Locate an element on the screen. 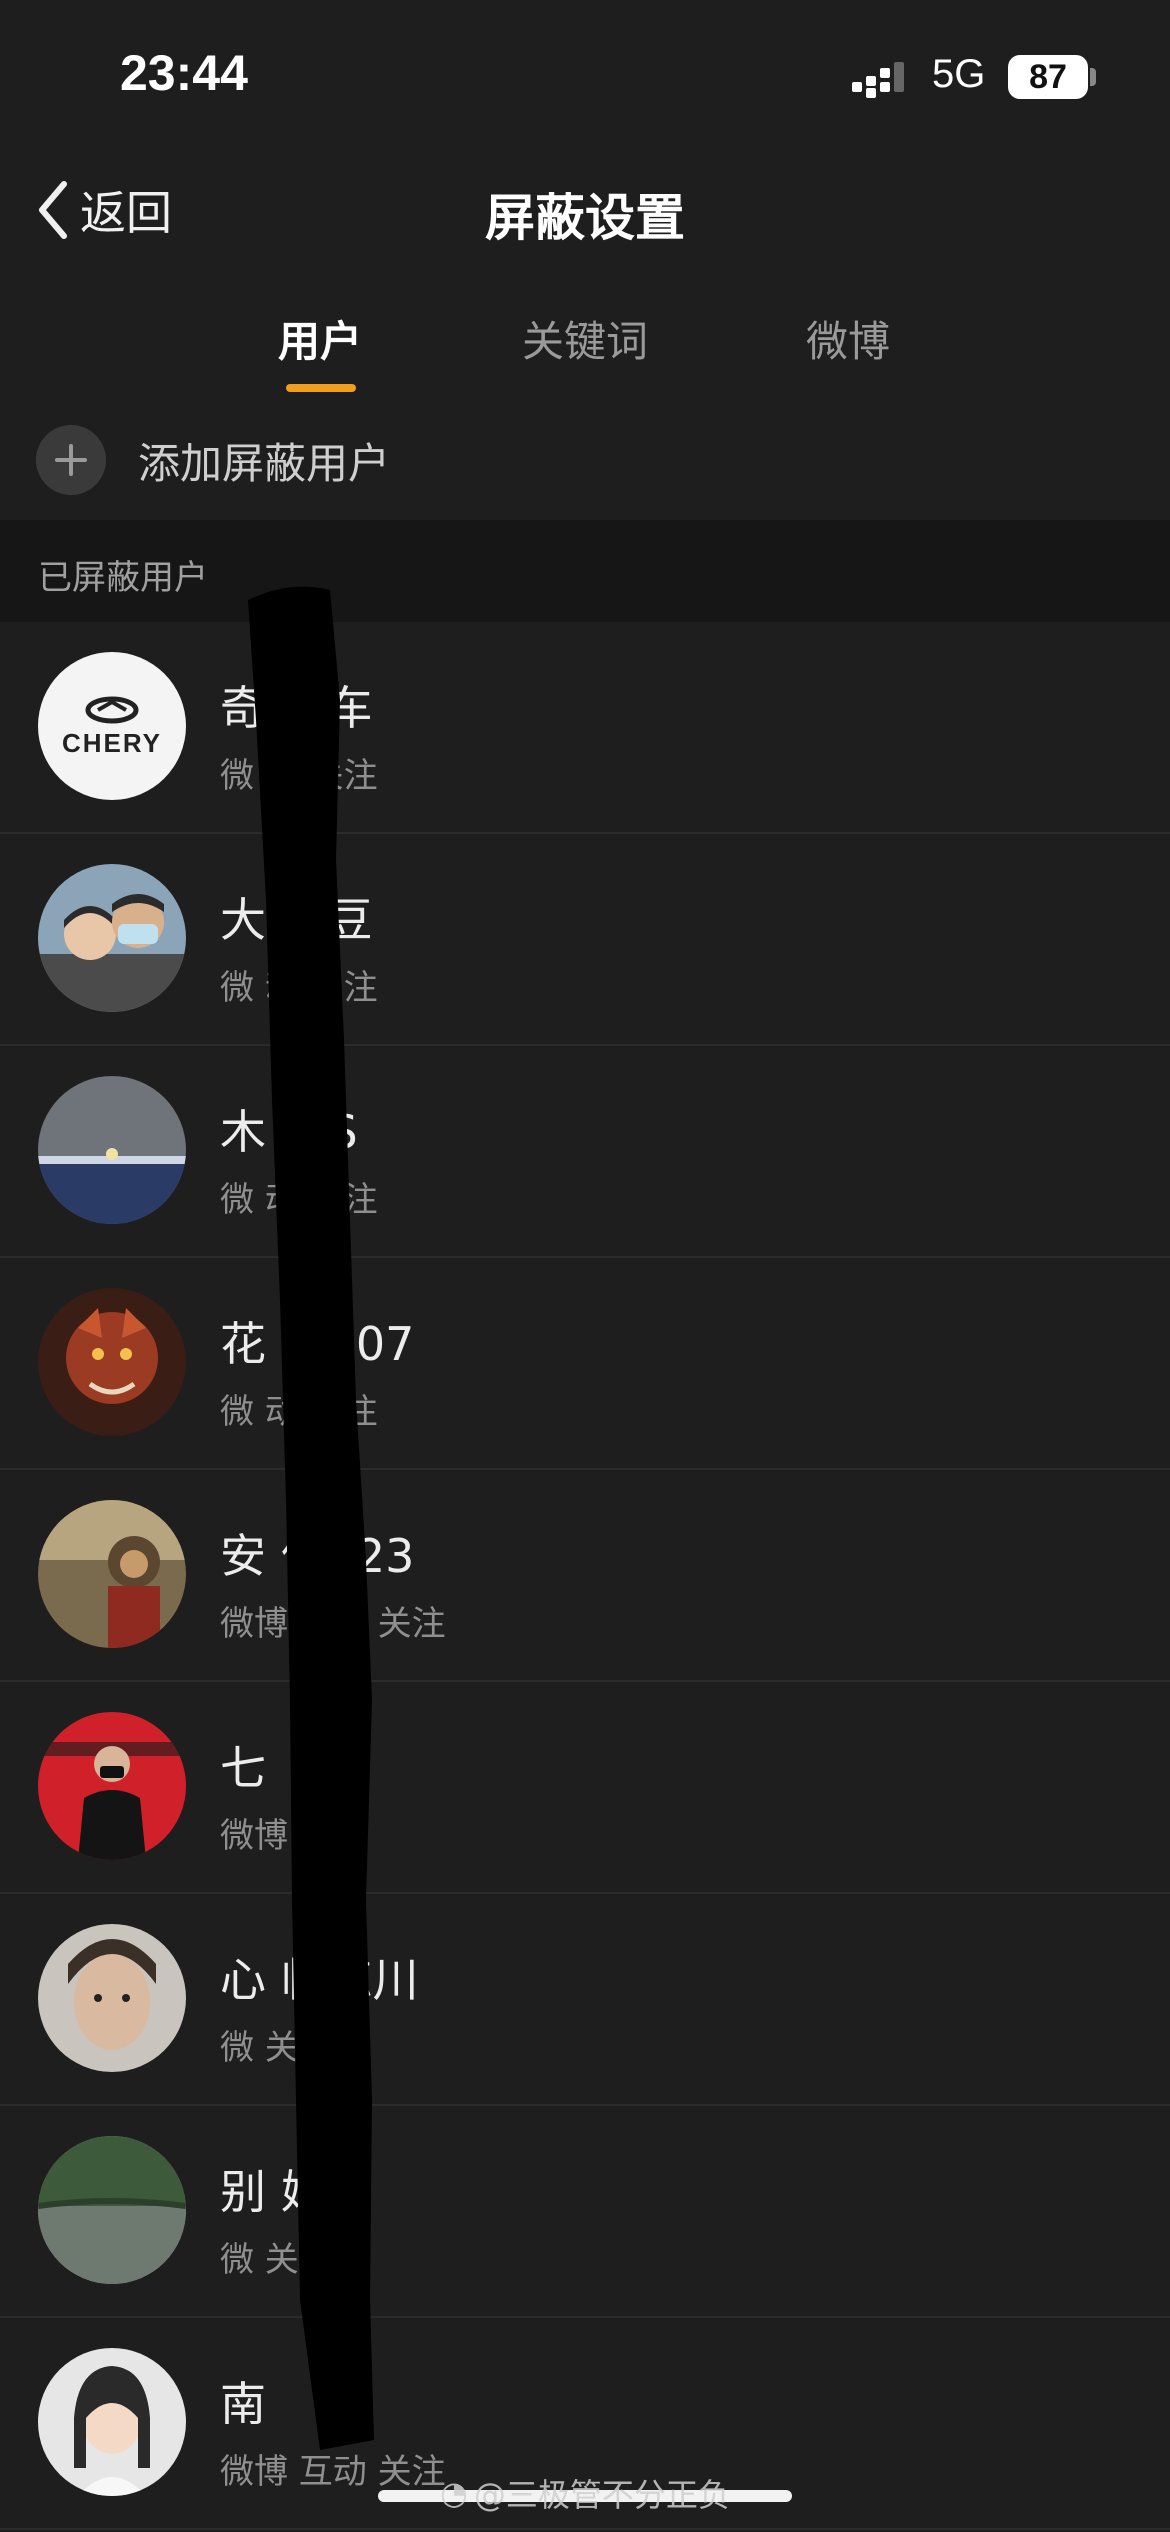 This screenshot has height=2532, width=1170. status-time: 23:44 is located at coordinates (184, 73).